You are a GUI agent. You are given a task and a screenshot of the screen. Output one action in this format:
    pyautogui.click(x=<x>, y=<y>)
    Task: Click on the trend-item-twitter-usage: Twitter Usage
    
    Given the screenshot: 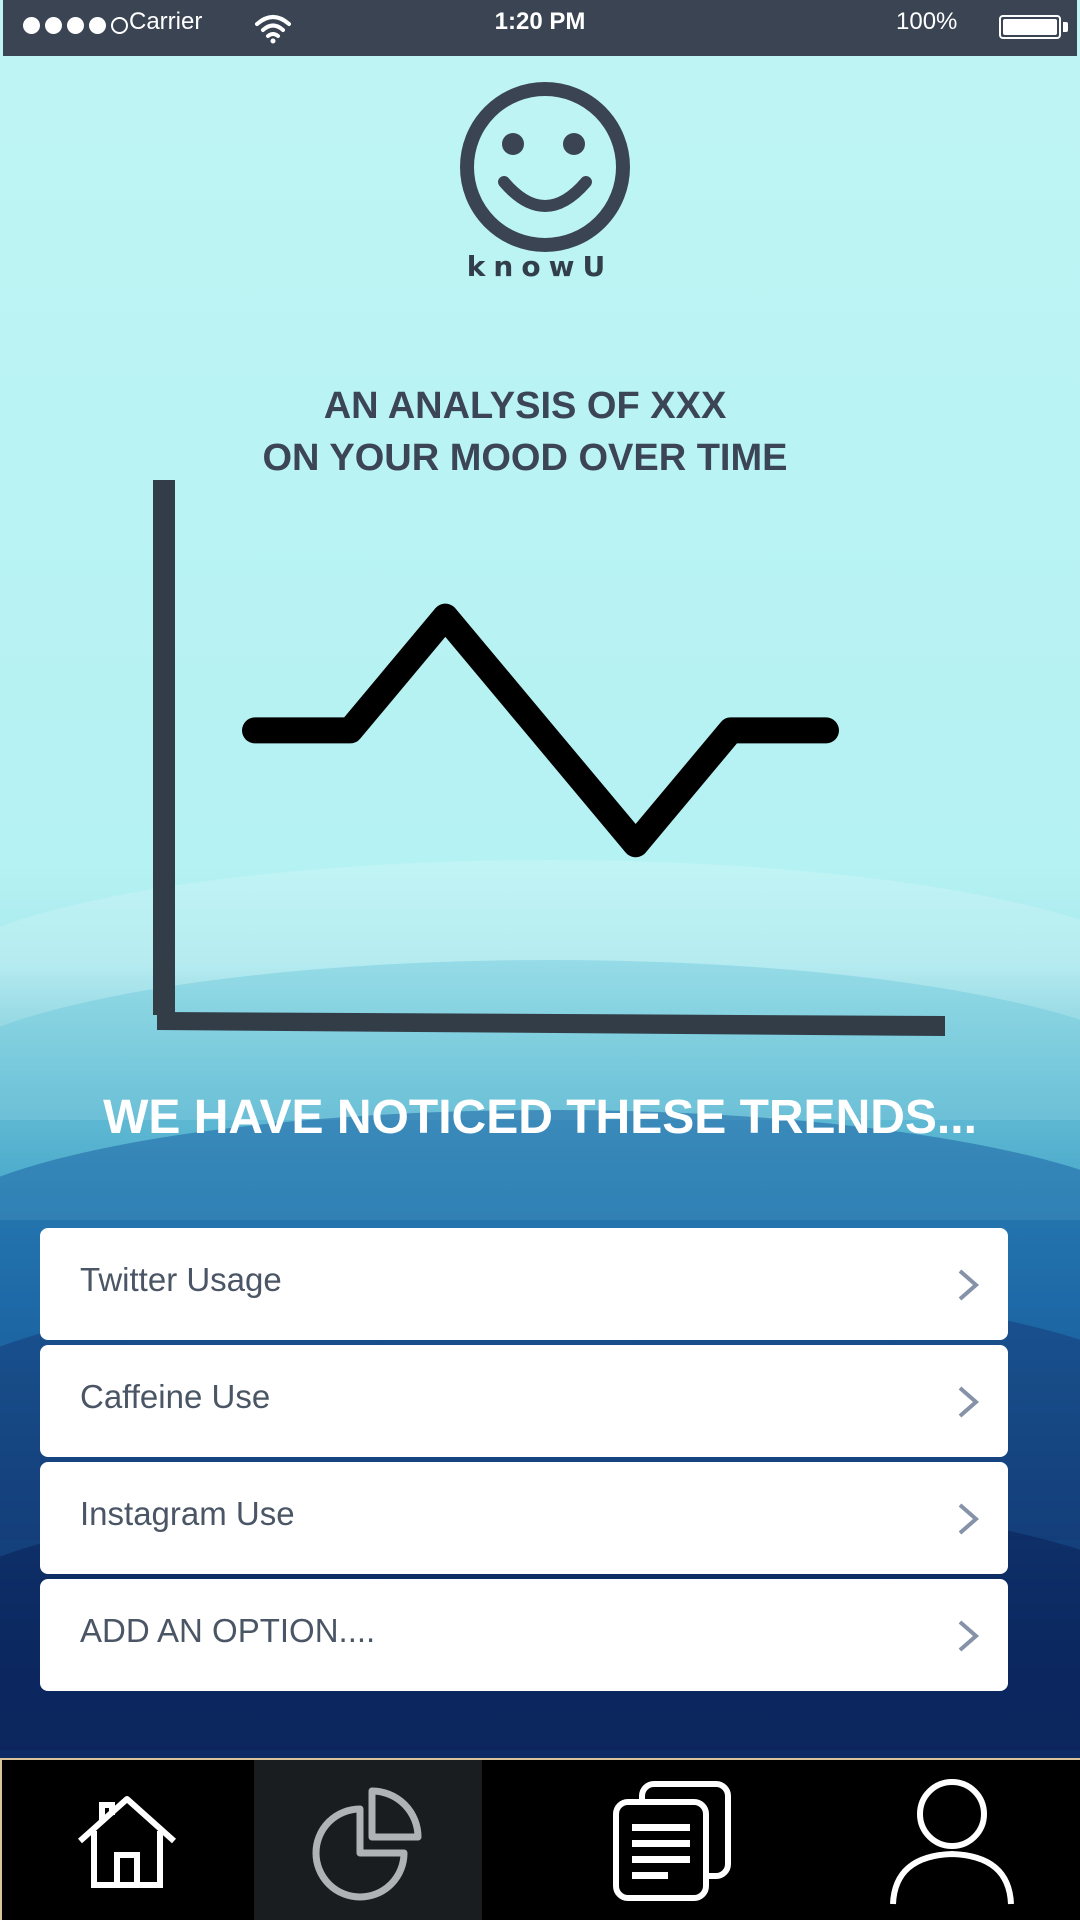 What is the action you would take?
    pyautogui.click(x=524, y=1284)
    